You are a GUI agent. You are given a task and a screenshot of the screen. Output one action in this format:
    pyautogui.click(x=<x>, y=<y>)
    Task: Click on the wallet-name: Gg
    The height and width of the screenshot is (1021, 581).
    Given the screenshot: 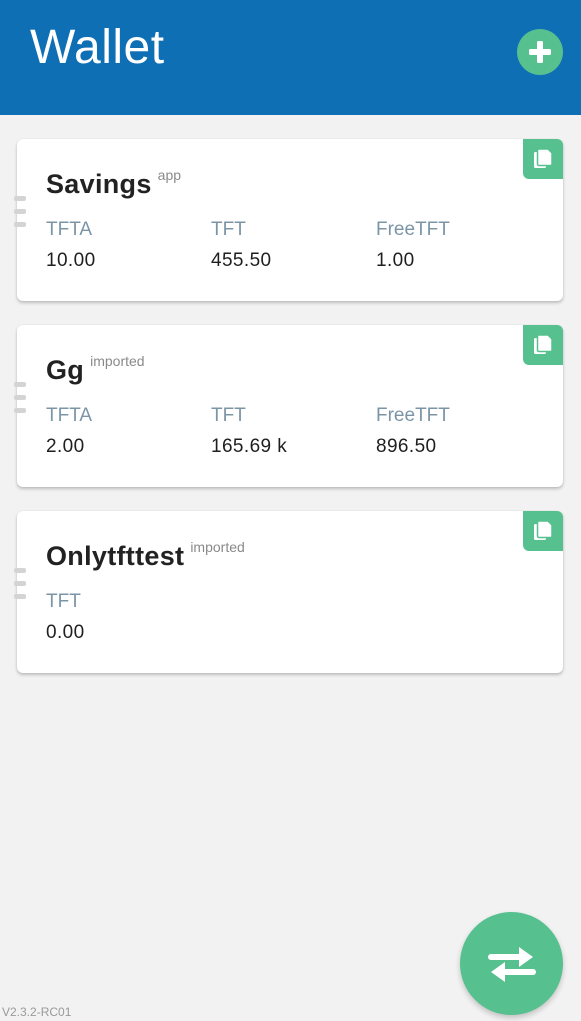 What is the action you would take?
    pyautogui.click(x=65, y=370)
    